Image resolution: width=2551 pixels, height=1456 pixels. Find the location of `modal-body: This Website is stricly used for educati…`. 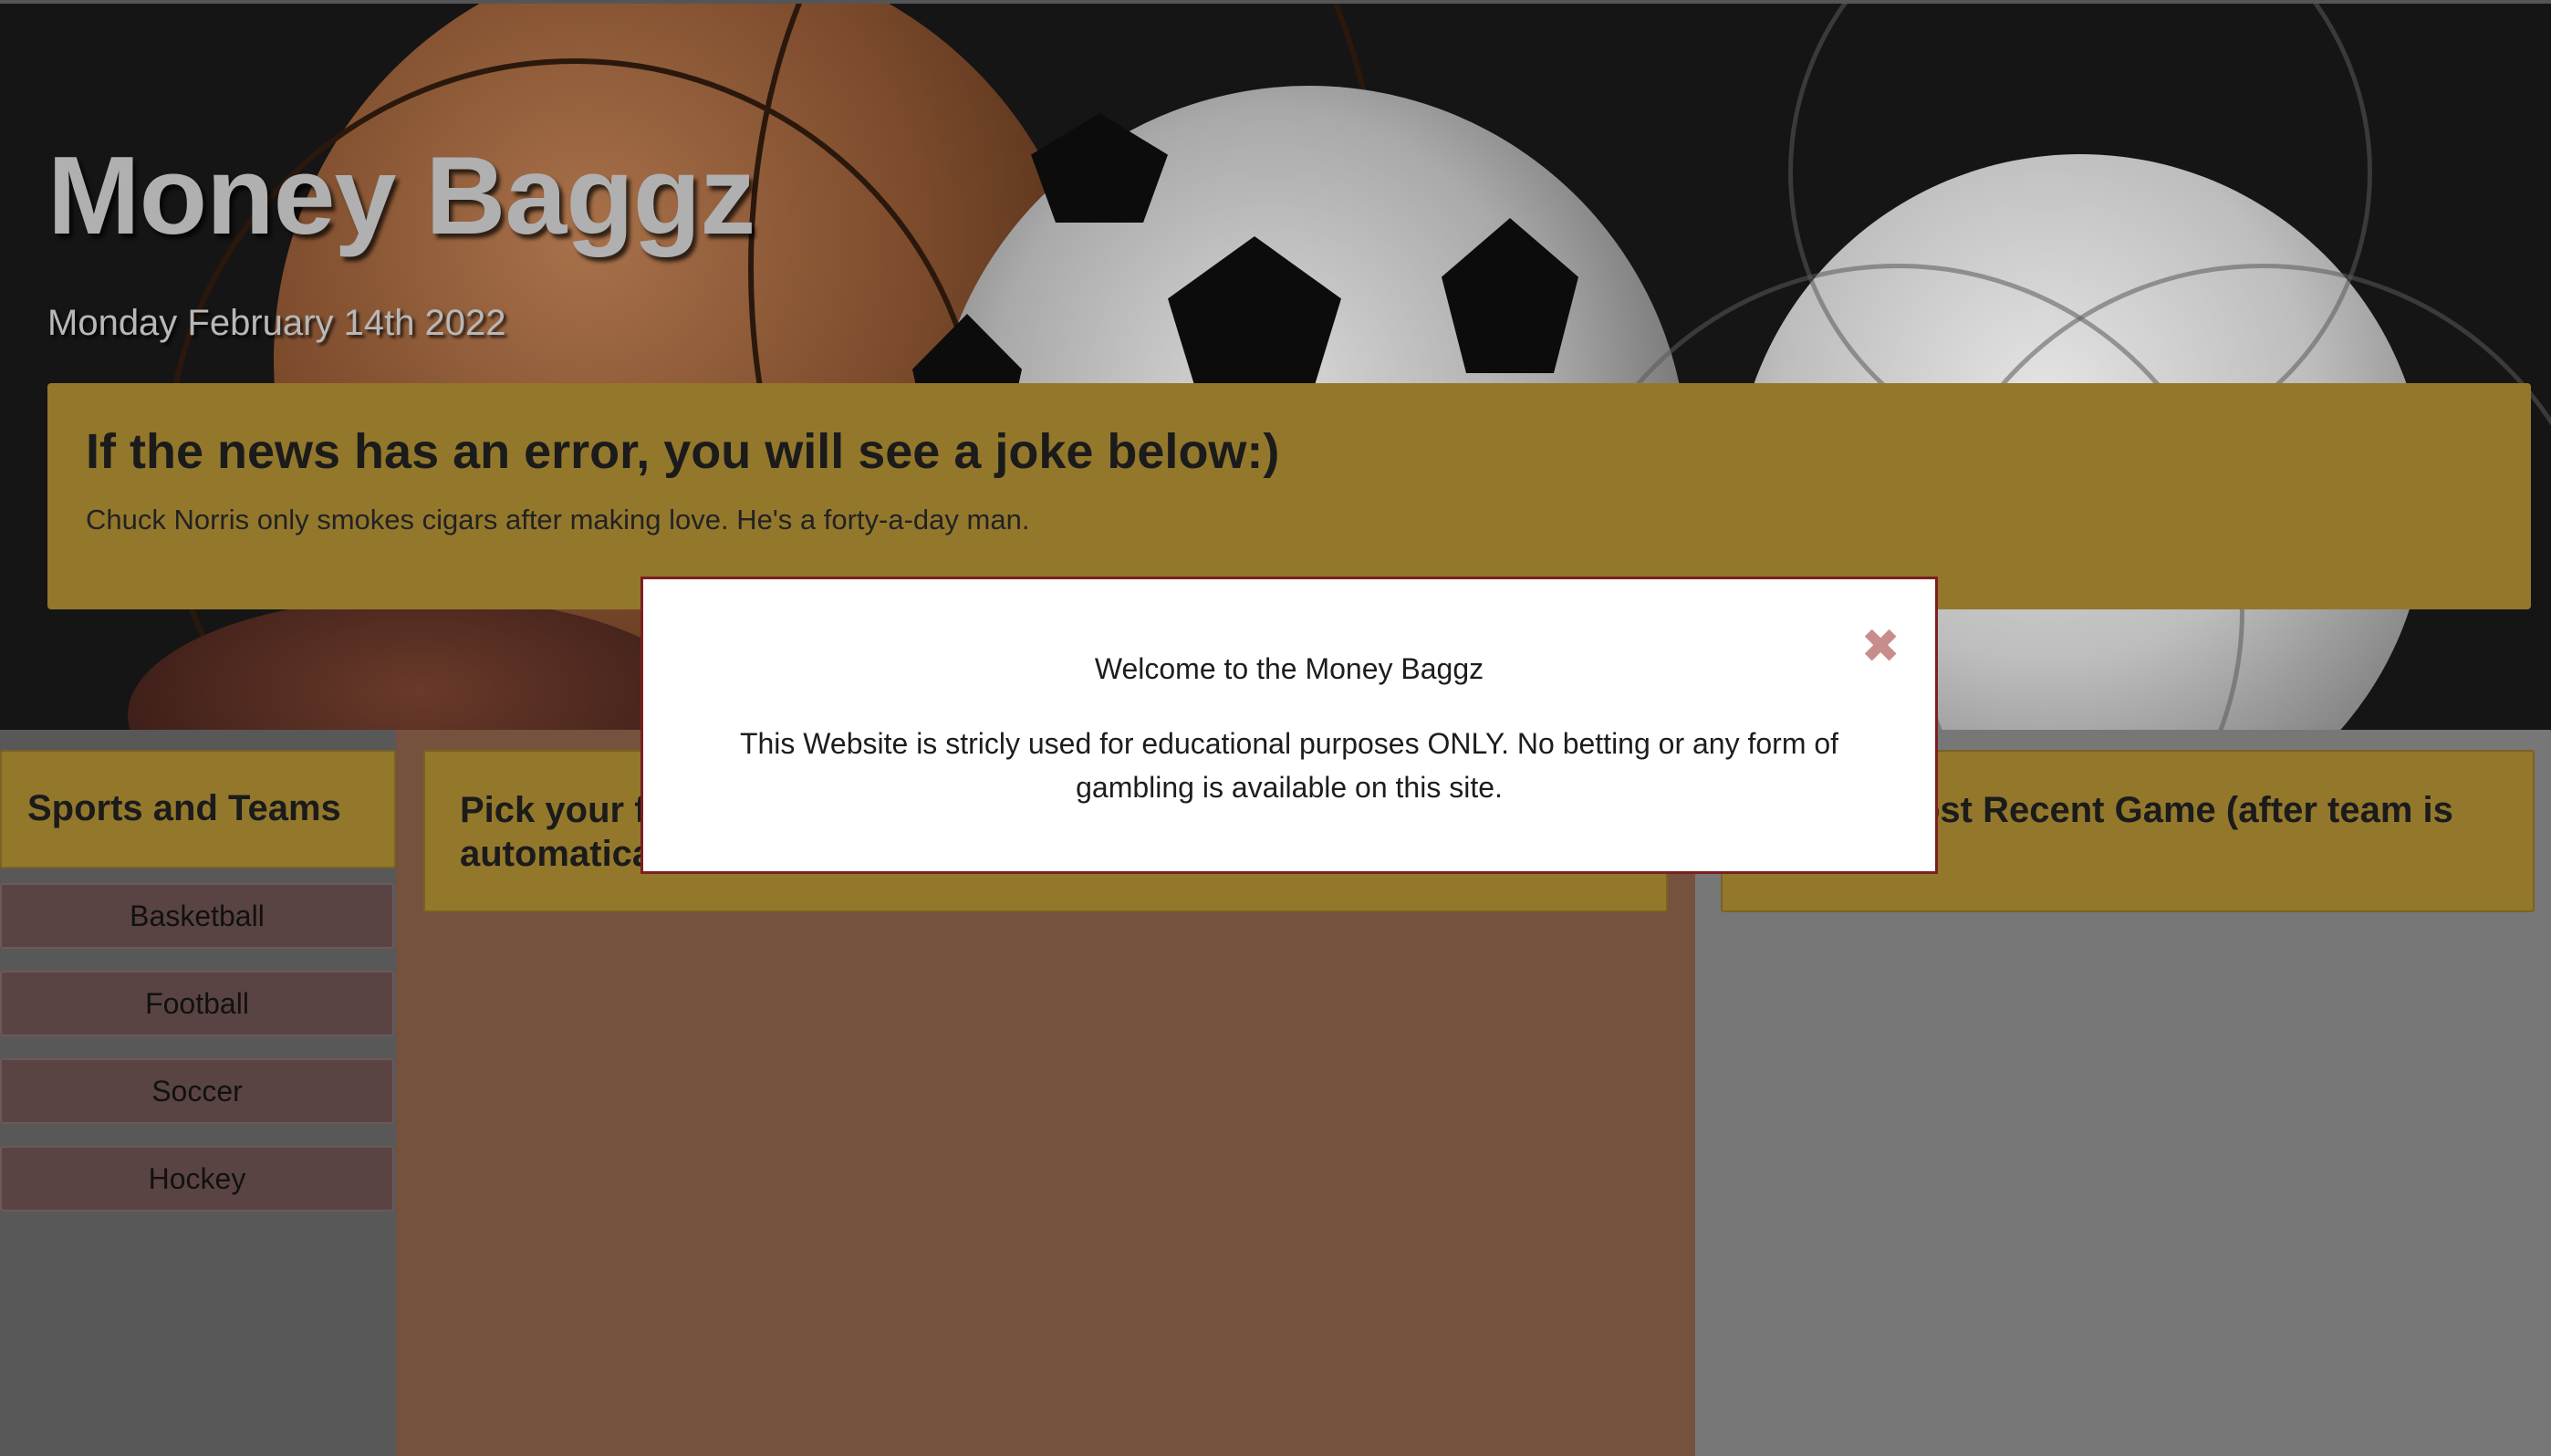

modal-body: This Website is stricly used for educati… is located at coordinates (1289, 765).